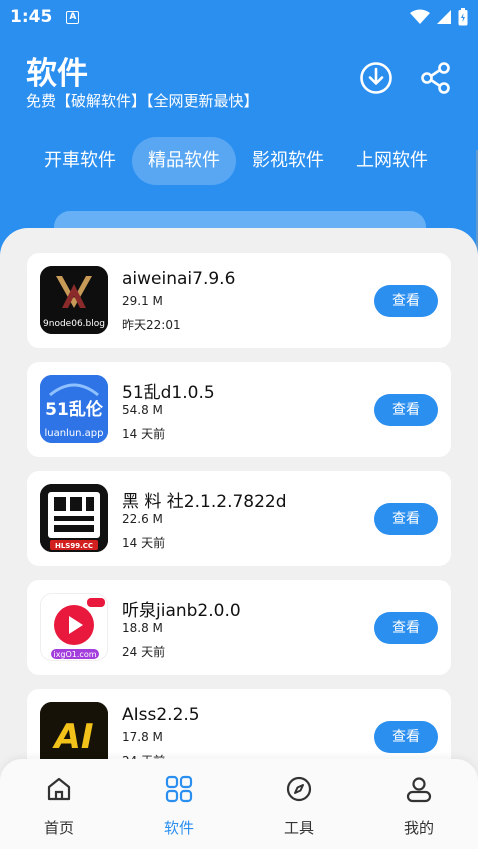  I want to click on wifi-icon, so click(420, 16).